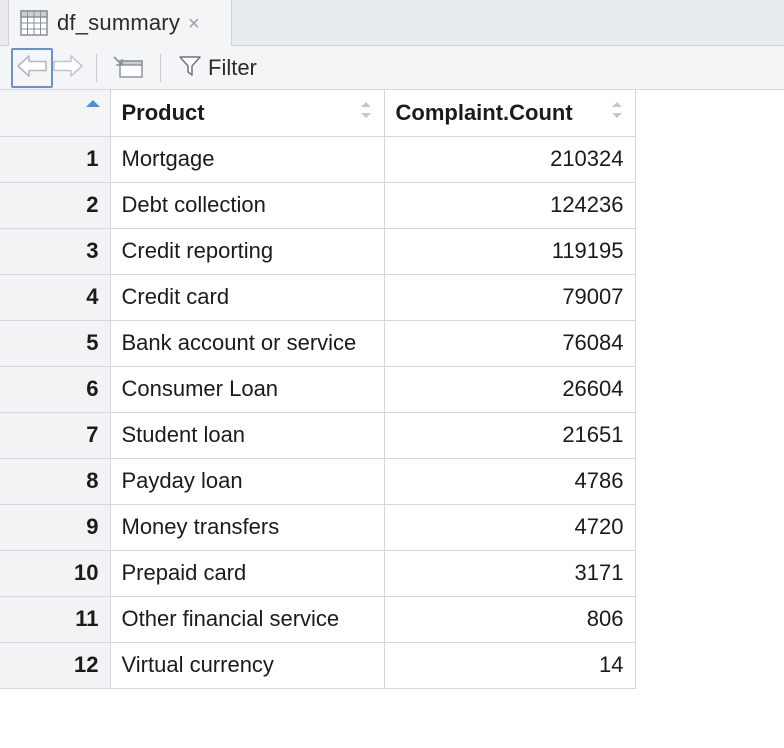  What do you see at coordinates (247, 619) in the screenshot?
I see `product-cell: Other financial service` at bounding box center [247, 619].